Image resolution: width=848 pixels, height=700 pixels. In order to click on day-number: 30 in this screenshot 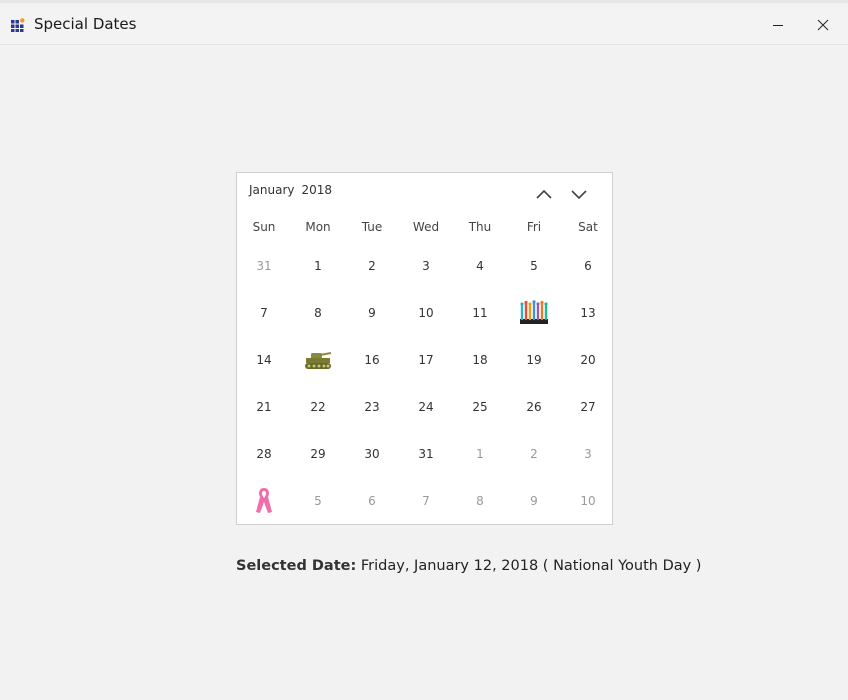, I will do `click(372, 454)`.